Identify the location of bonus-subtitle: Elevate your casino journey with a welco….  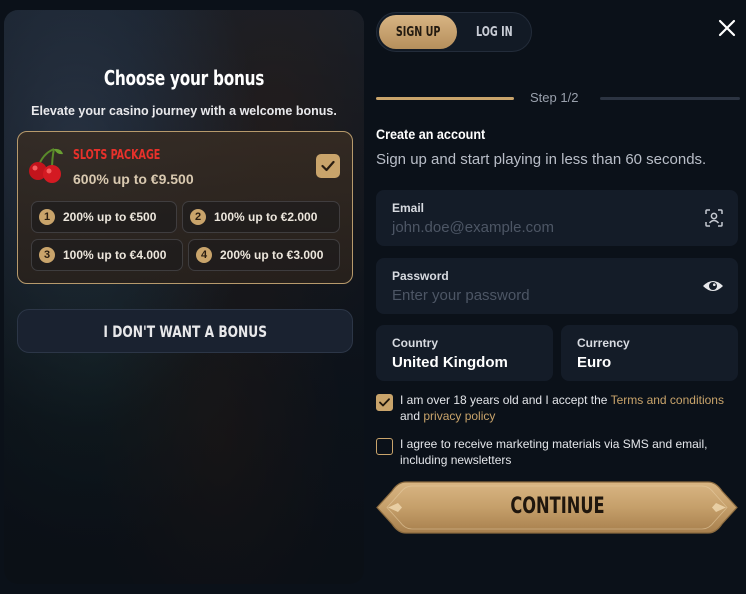
(184, 111).